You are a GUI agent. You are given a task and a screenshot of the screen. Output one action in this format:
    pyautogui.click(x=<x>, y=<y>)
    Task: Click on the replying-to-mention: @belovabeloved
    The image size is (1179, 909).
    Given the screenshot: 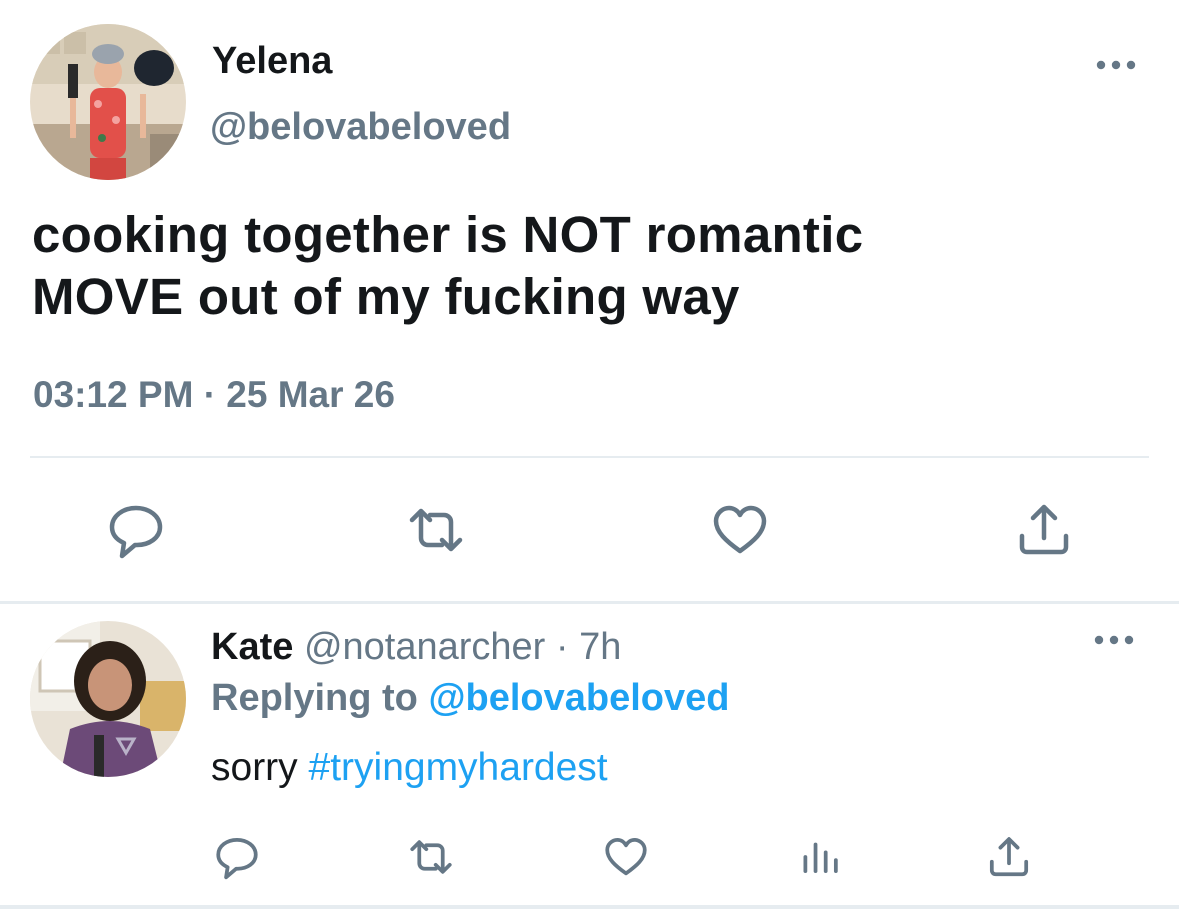 What is the action you would take?
    pyautogui.click(x=578, y=698)
    